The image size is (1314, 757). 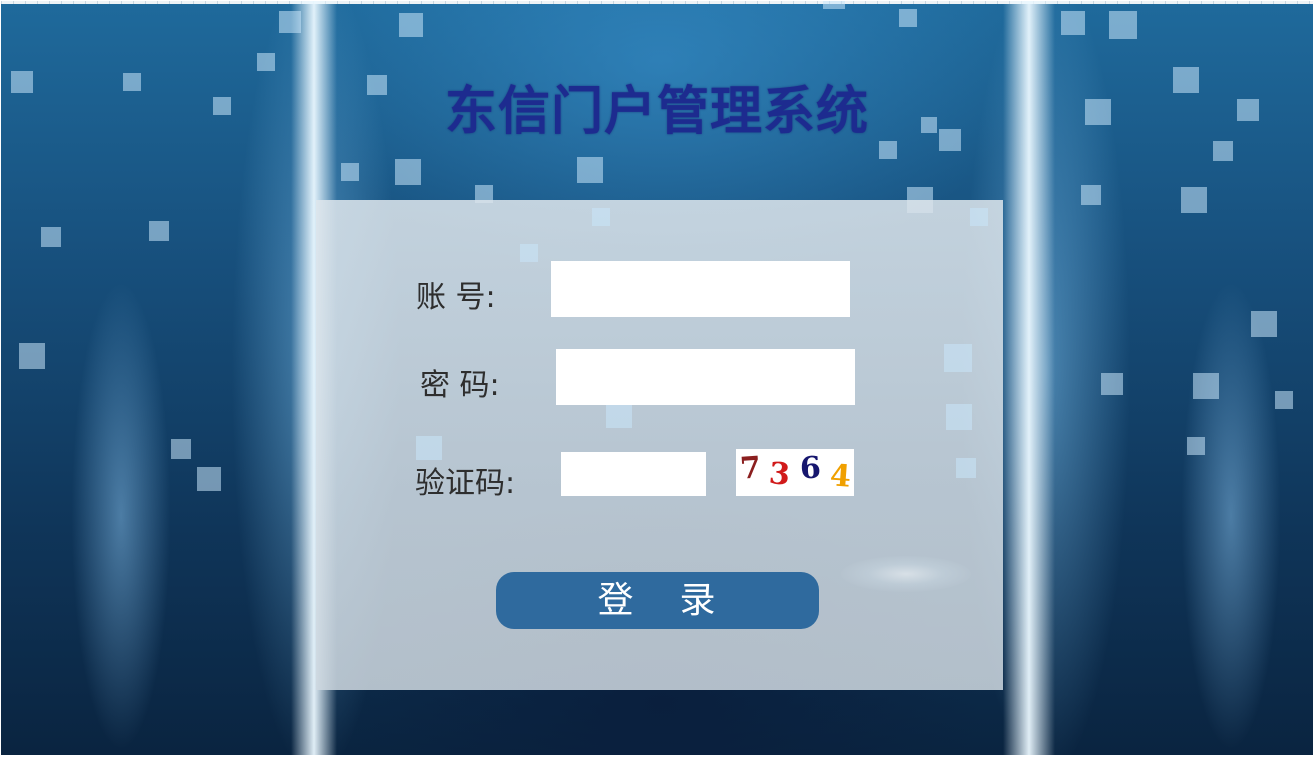 I want to click on captcha-char: 7, so click(x=750, y=468).